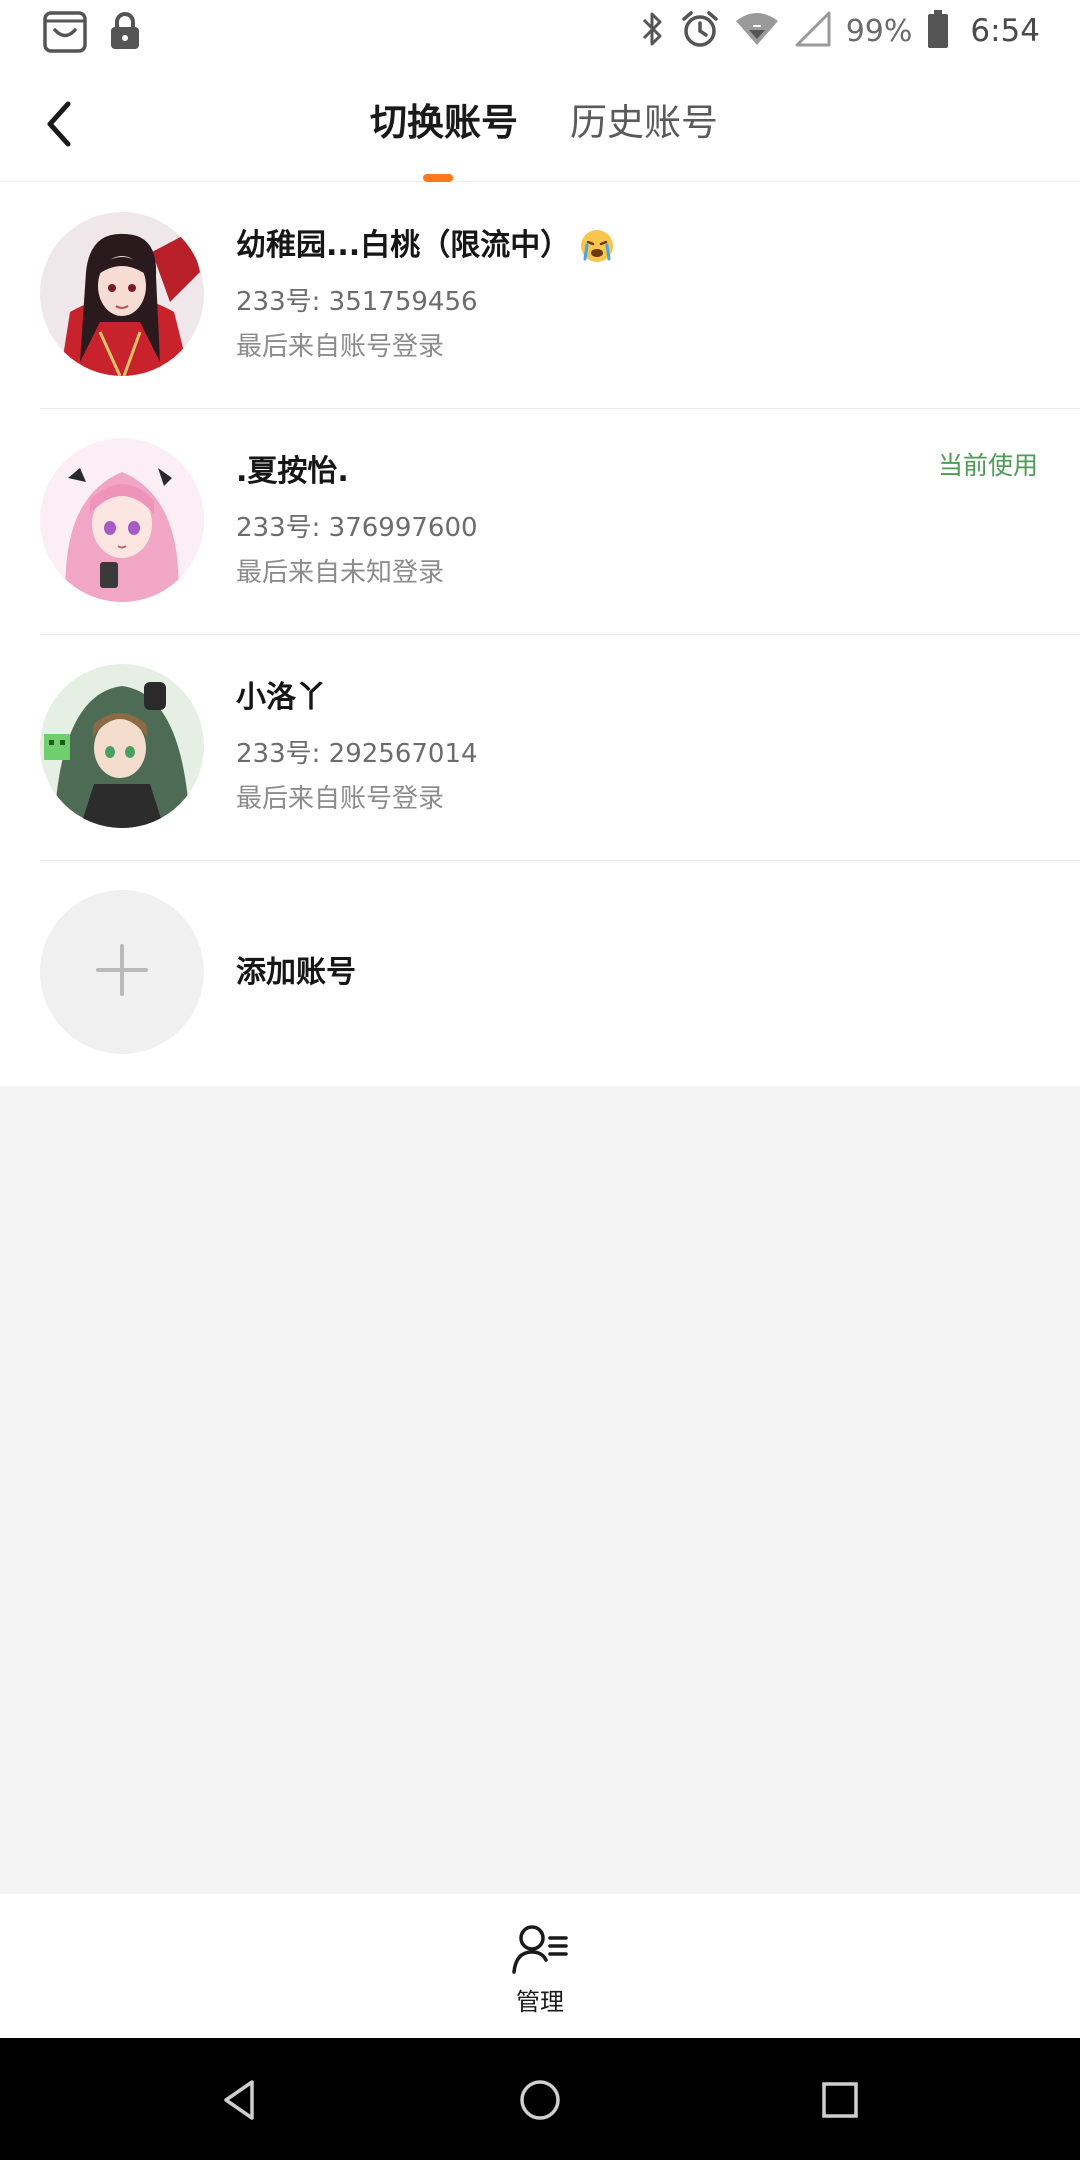 This screenshot has width=1080, height=2160. What do you see at coordinates (540, 521) in the screenshot?
I see `account-row: .夏按怡. 当前使用 233号: 376997600 最后来自未知登录` at bounding box center [540, 521].